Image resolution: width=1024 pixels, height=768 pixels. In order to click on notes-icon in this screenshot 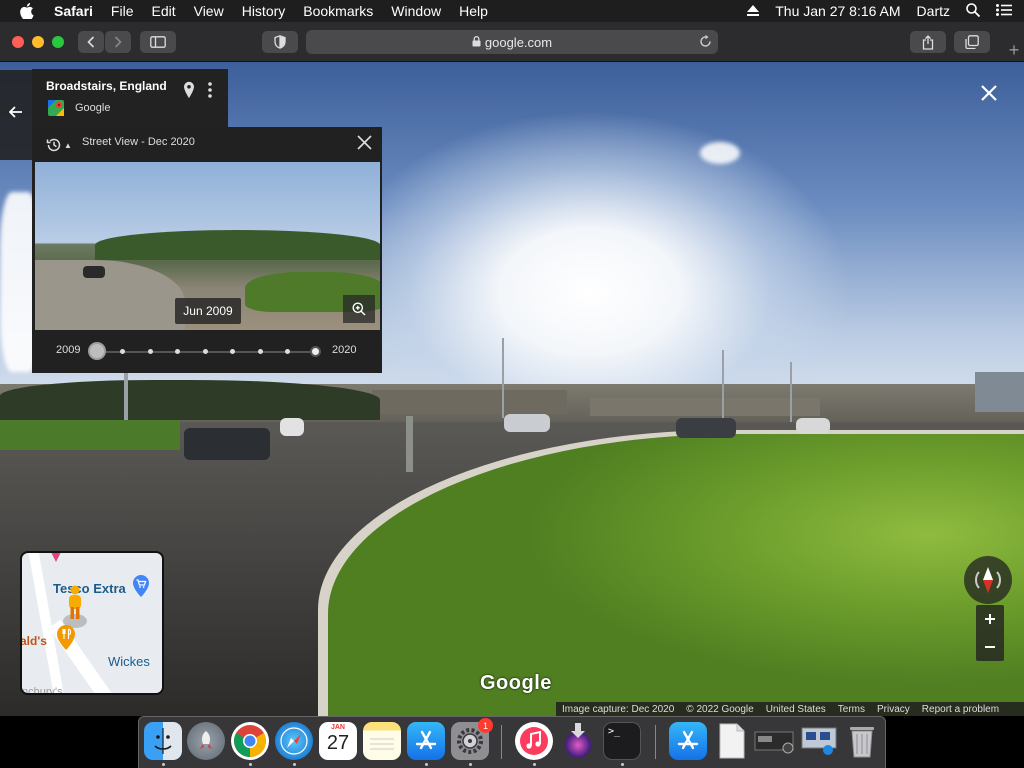, I will do `click(382, 741)`.